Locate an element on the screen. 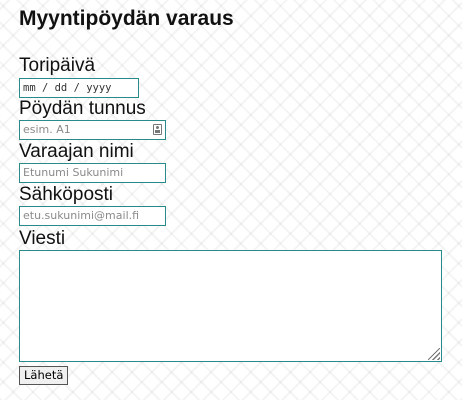 Image resolution: width=462 pixels, height=400 pixels. date-input: mm / dd / yyyy is located at coordinates (79, 88).